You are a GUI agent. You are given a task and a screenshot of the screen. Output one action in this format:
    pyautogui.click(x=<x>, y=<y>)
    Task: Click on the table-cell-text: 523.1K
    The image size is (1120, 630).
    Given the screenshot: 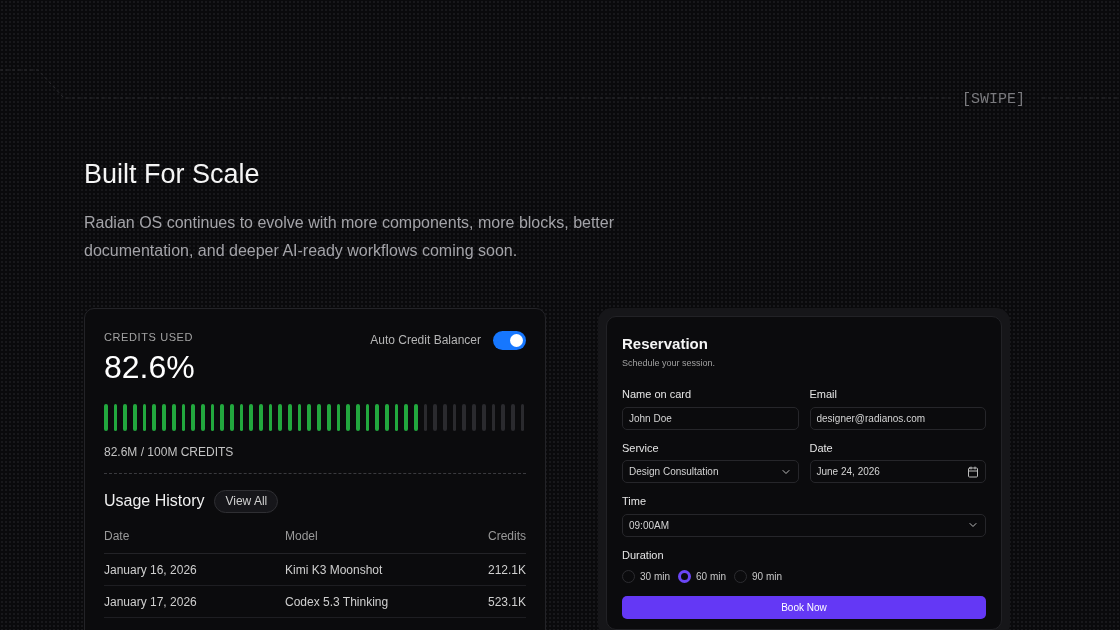 What is the action you would take?
    pyautogui.click(x=506, y=602)
    